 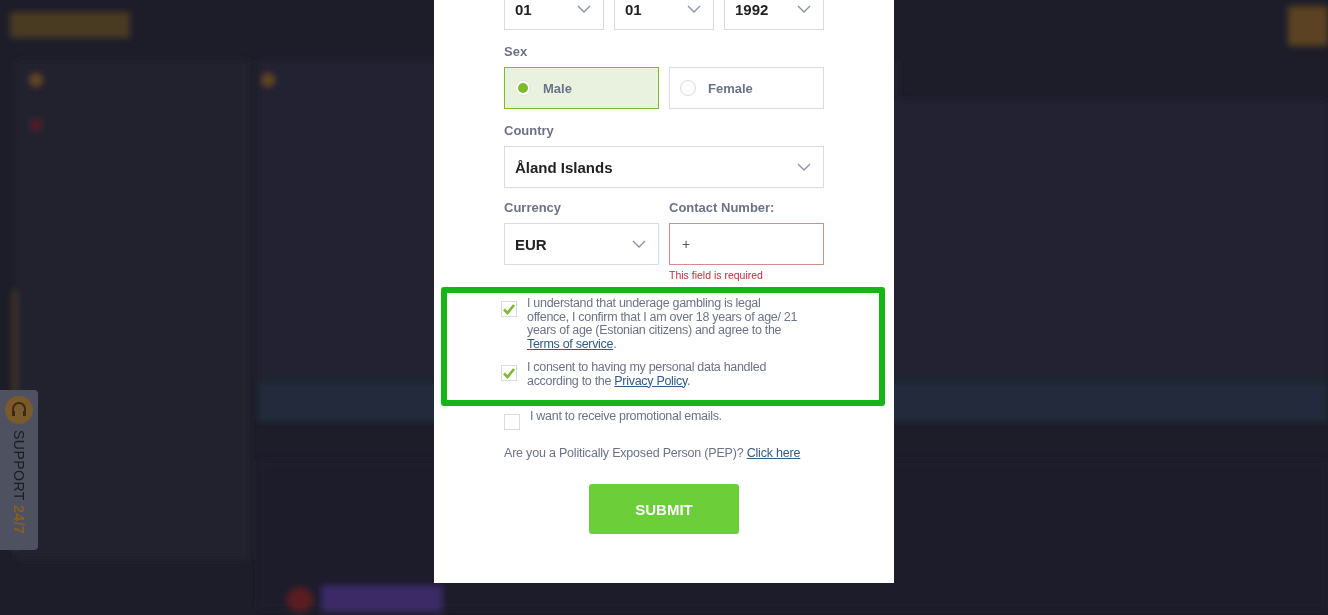 What do you see at coordinates (529, 130) in the screenshot?
I see `field-label: Country` at bounding box center [529, 130].